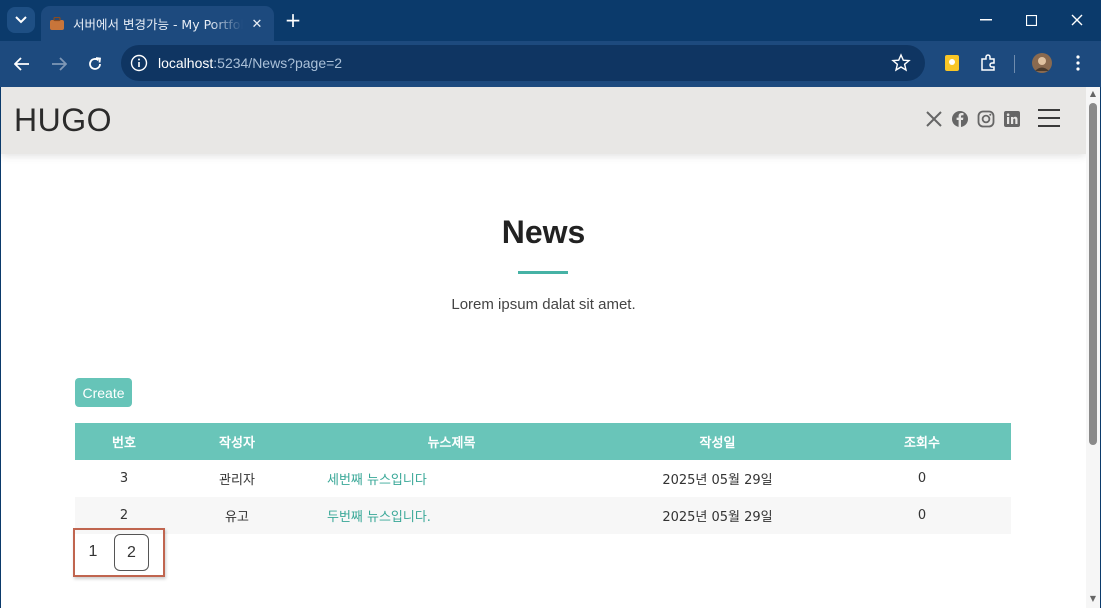 The image size is (1101, 608). Describe the element at coordinates (103, 392) in the screenshot. I see `create-button: Create` at that location.